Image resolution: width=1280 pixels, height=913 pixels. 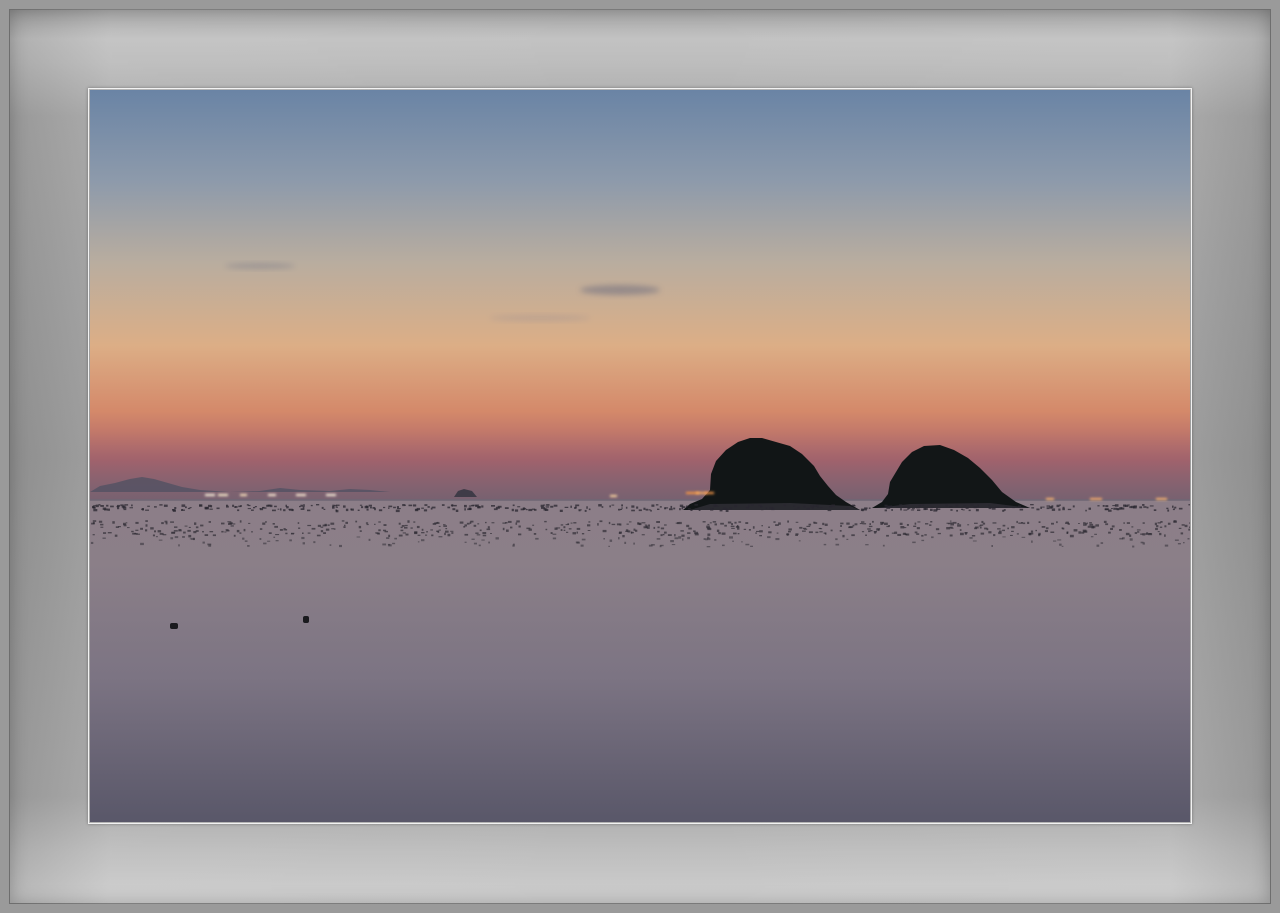 I want to click on shore-light, so click(x=1050, y=499).